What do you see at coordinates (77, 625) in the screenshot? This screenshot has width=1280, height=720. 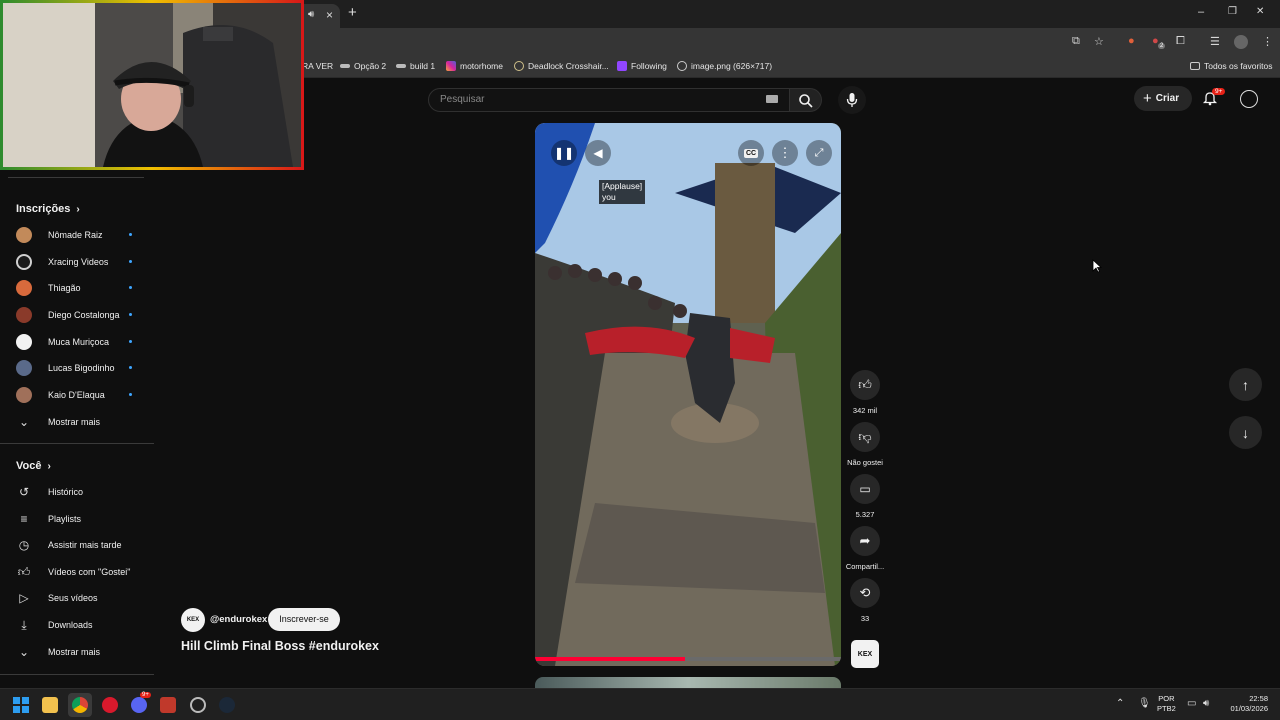 I see `sidebar-item-downloads: ⤓ Downloads` at bounding box center [77, 625].